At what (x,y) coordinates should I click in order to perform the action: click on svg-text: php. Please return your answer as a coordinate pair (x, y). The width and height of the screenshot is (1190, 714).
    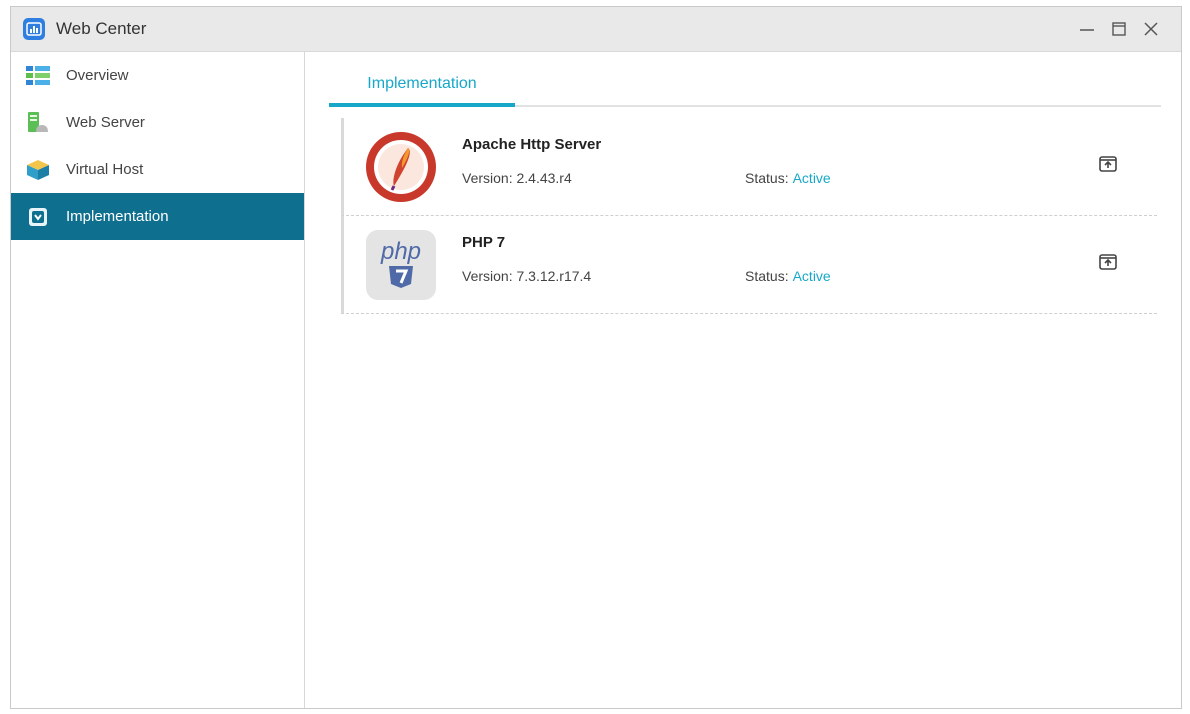
    Looking at the image, I should click on (400, 251).